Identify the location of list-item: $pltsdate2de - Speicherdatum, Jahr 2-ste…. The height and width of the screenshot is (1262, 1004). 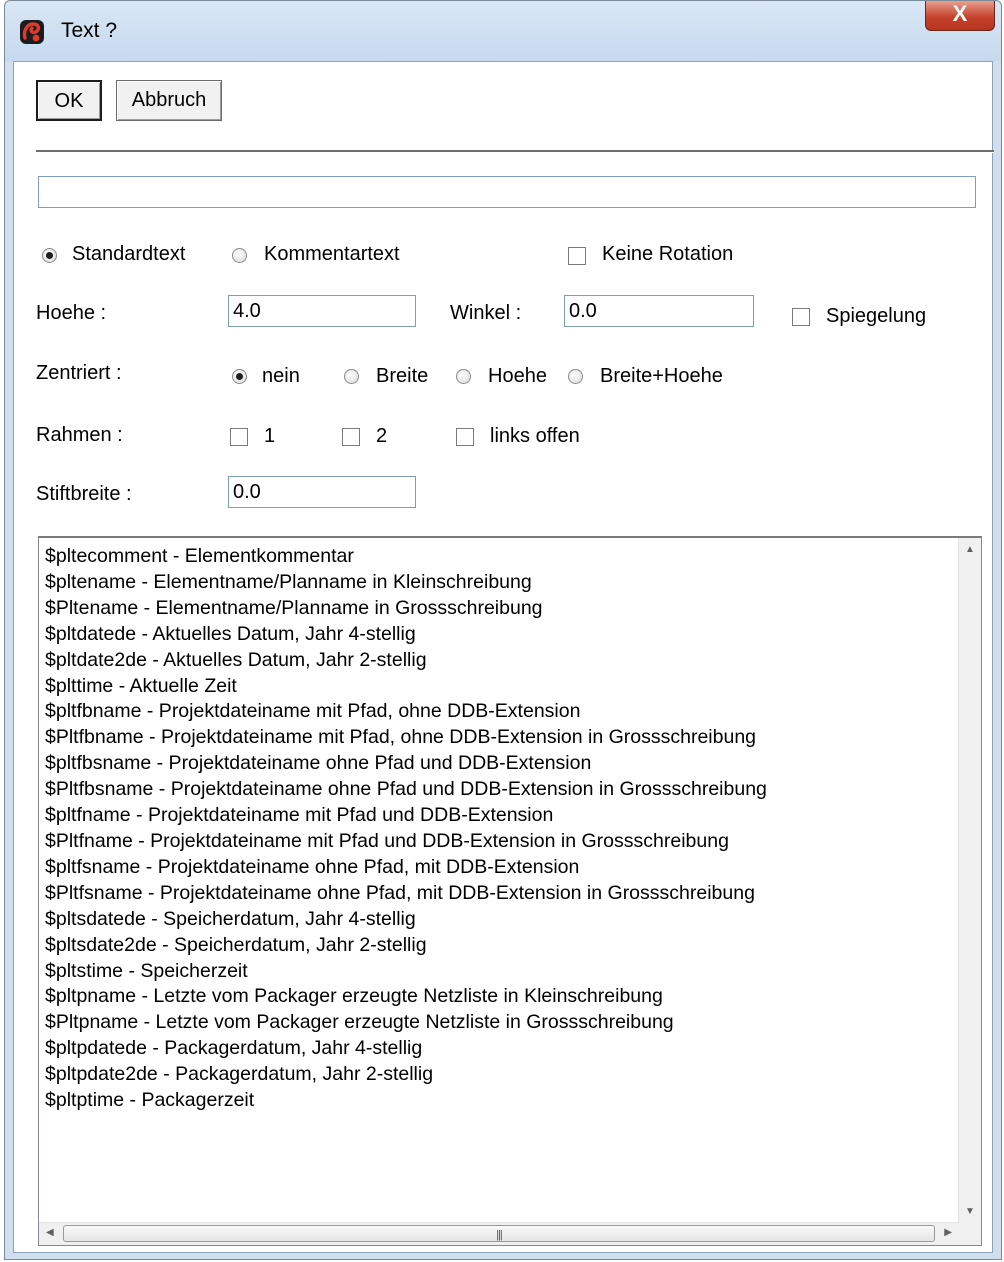
(500, 946).